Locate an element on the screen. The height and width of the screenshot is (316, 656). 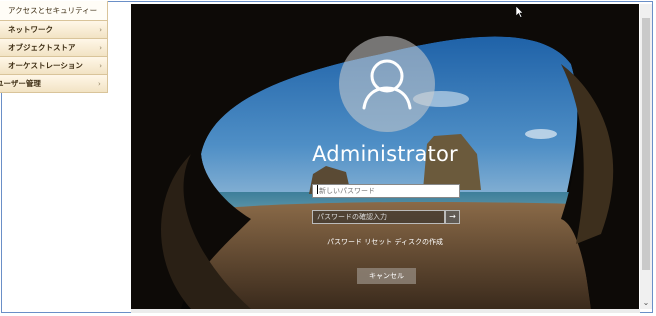
user-icon is located at coordinates (387, 84).